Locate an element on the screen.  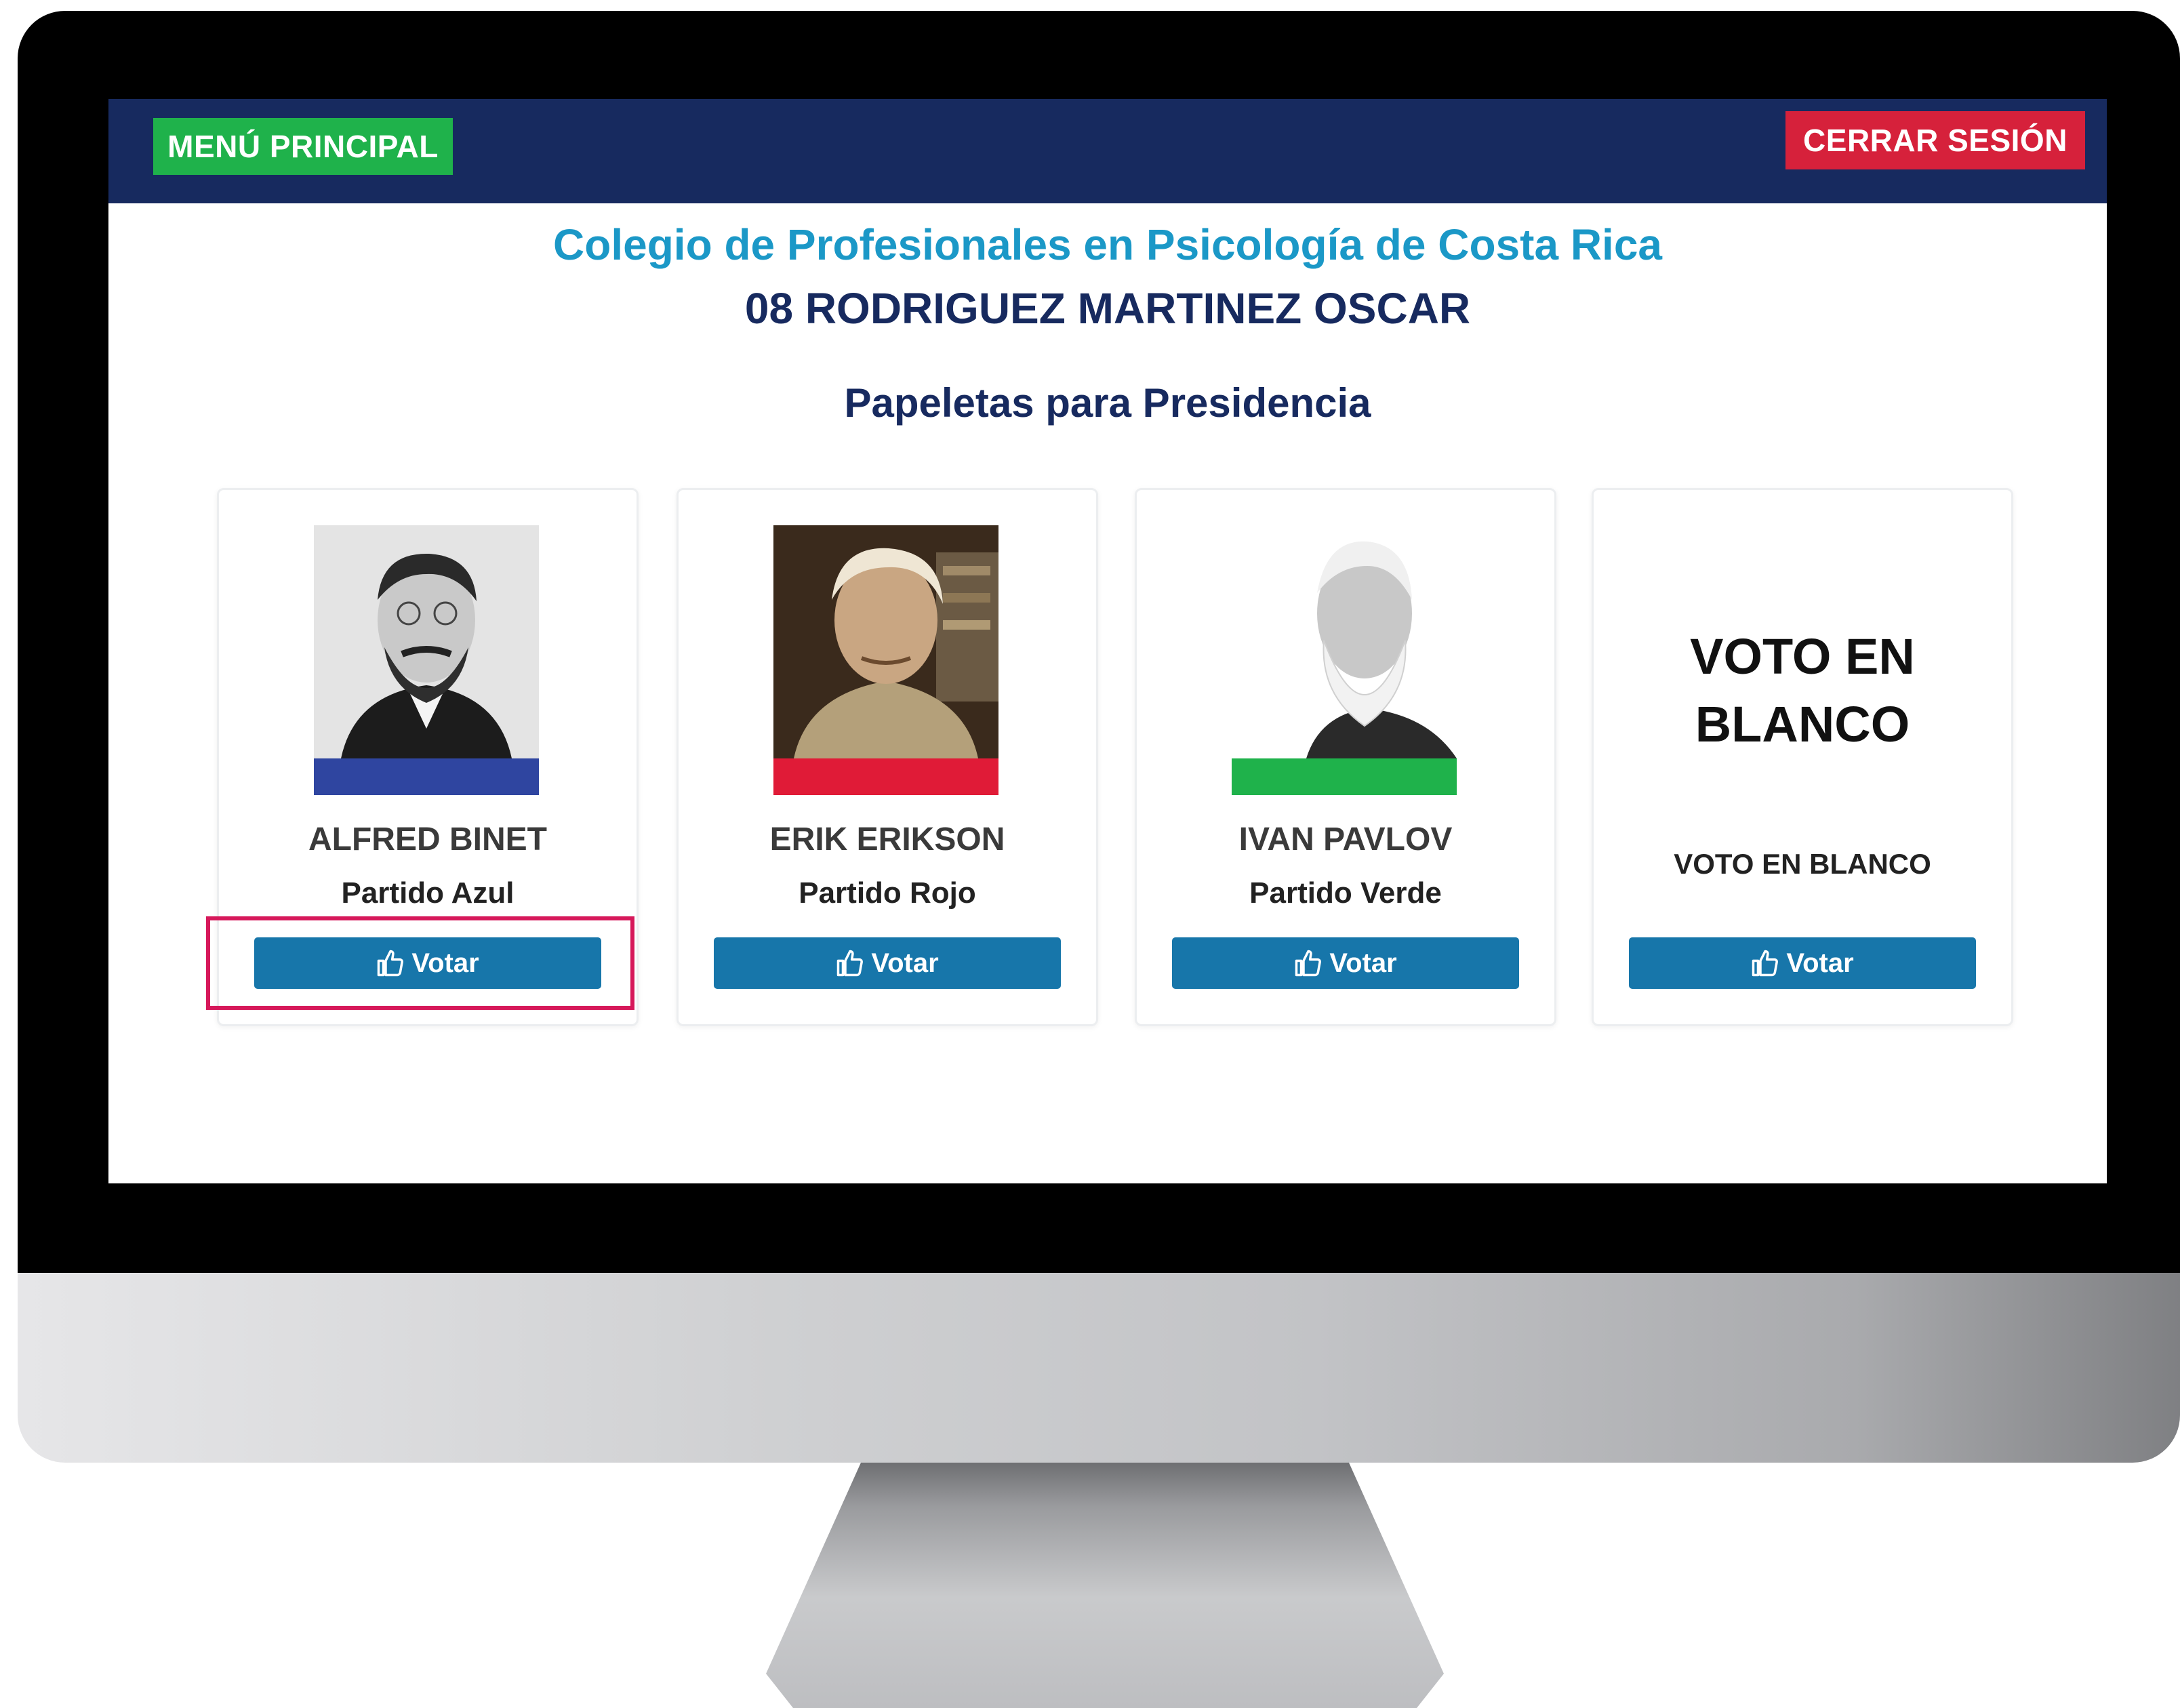
candidate-name: ALFRED BINET is located at coordinates (428, 839).